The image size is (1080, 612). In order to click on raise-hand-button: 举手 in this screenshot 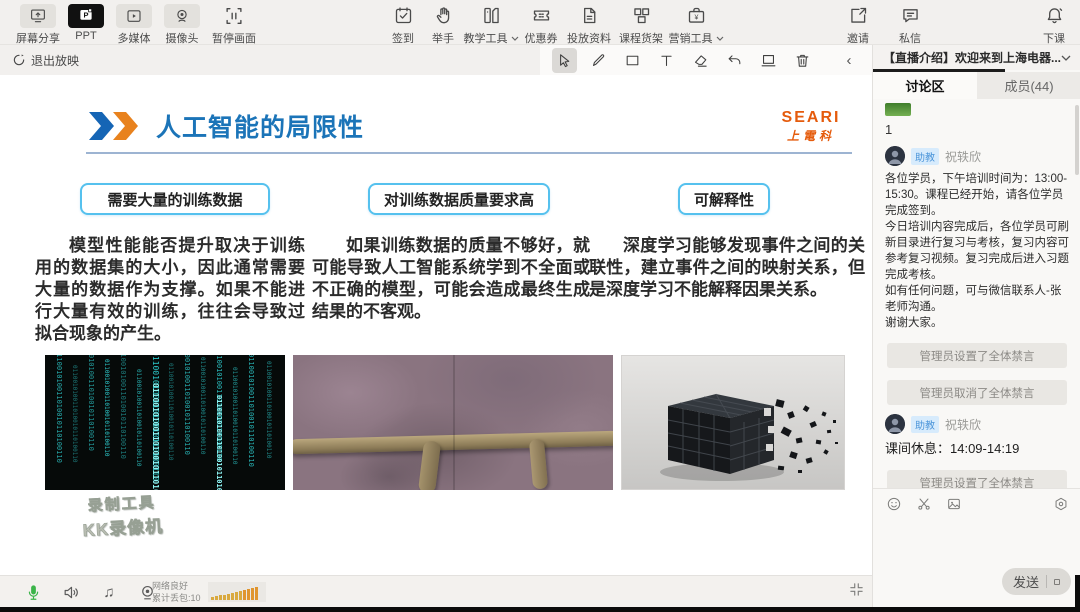, I will do `click(443, 24)`.